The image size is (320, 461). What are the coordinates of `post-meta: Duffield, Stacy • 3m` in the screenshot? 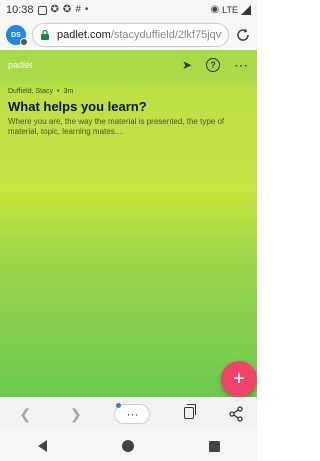 It's located at (128, 91).